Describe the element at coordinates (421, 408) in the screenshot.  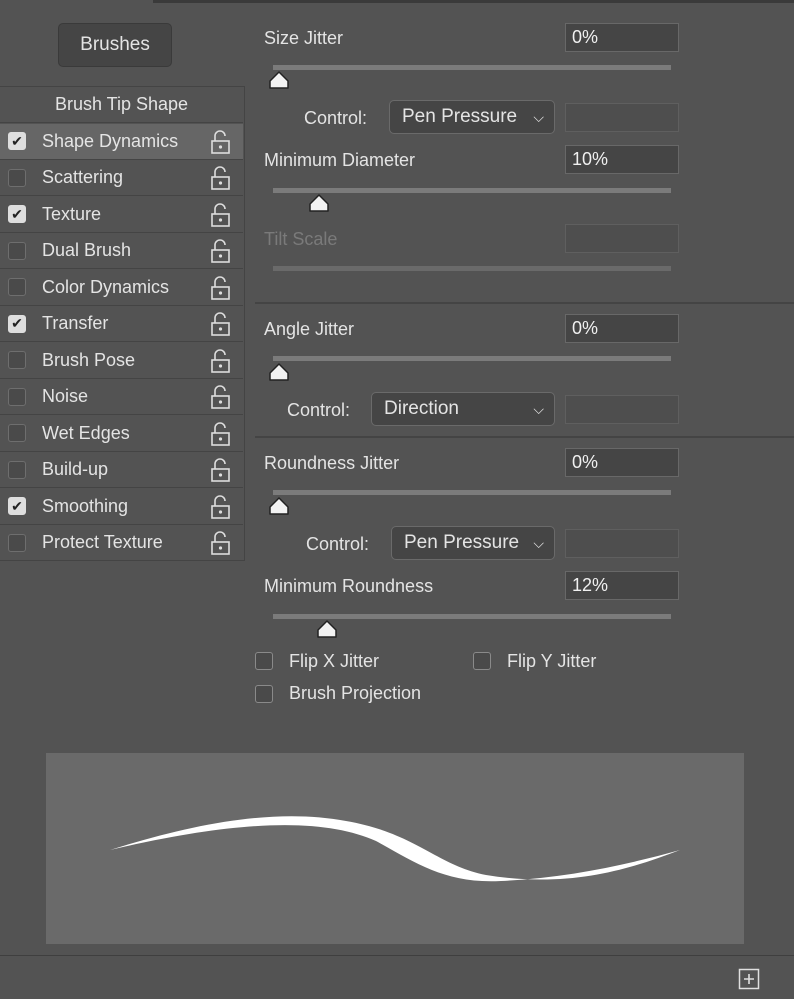
I see `select-value: Direction` at that location.